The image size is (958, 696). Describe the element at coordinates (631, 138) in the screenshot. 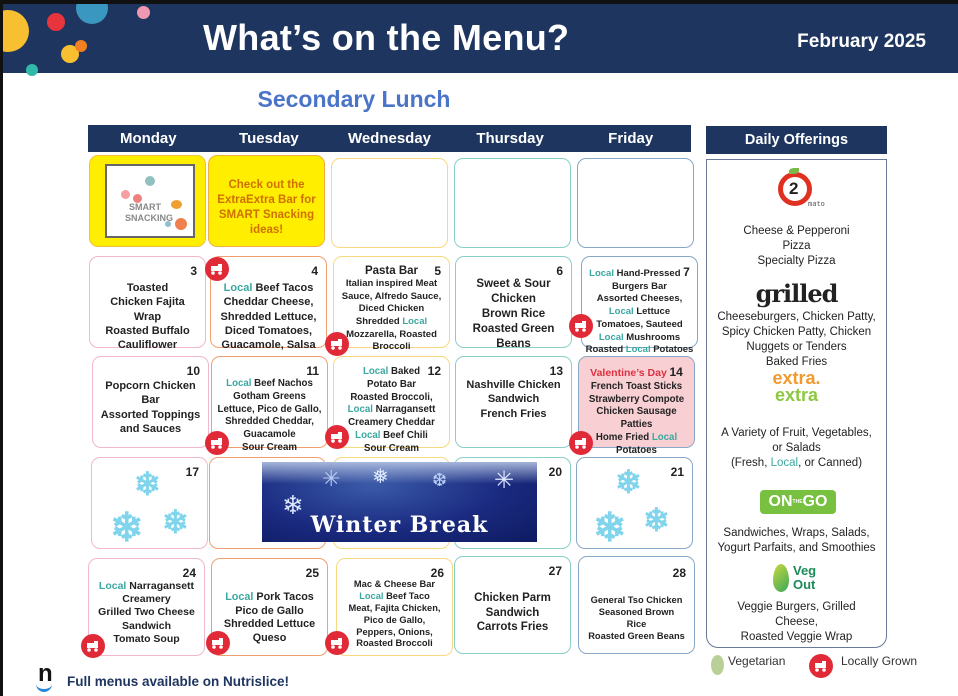

I see `weekday-friday: Friday` at that location.